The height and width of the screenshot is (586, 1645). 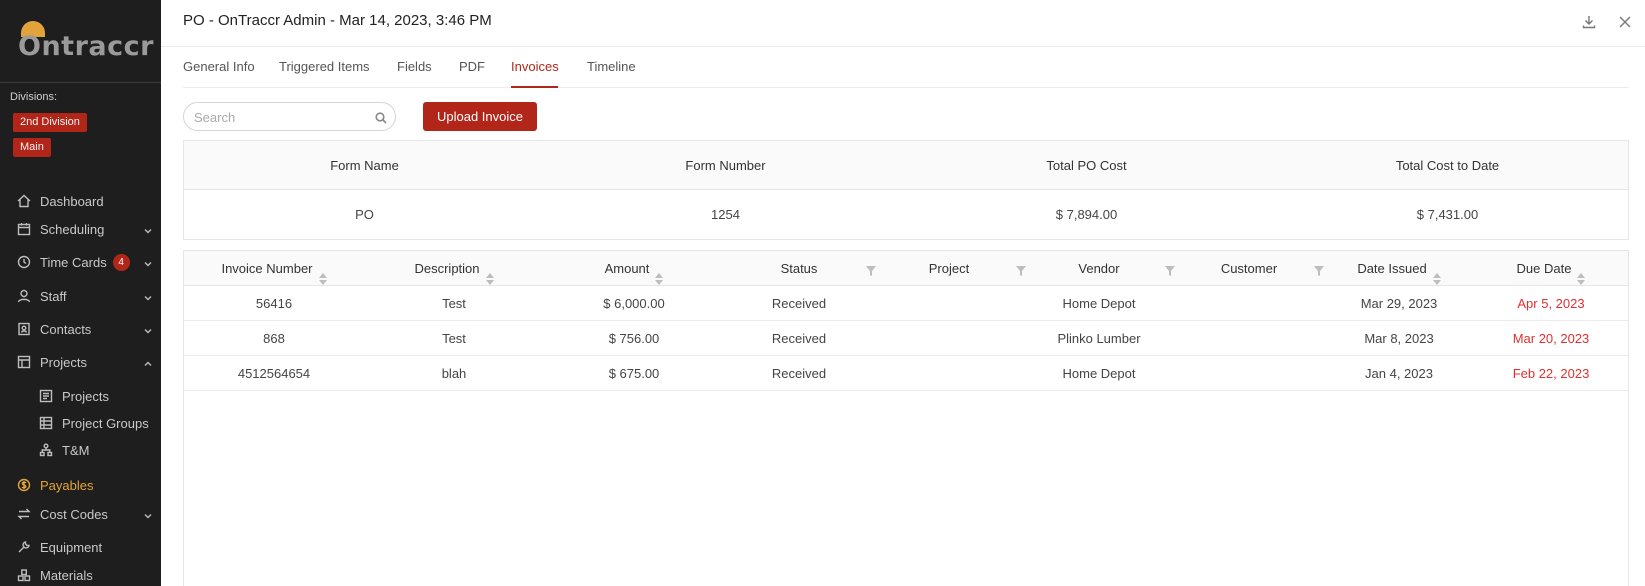 What do you see at coordinates (381, 117) in the screenshot?
I see `search-icon` at bounding box center [381, 117].